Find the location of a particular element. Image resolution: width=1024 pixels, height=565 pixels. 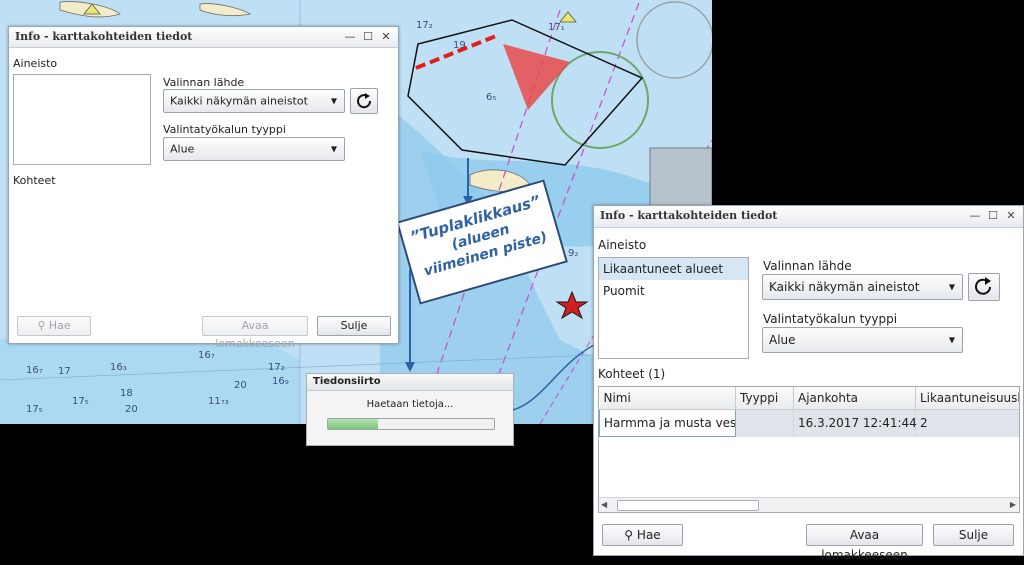

scrollbar-thumb is located at coordinates (688, 505).